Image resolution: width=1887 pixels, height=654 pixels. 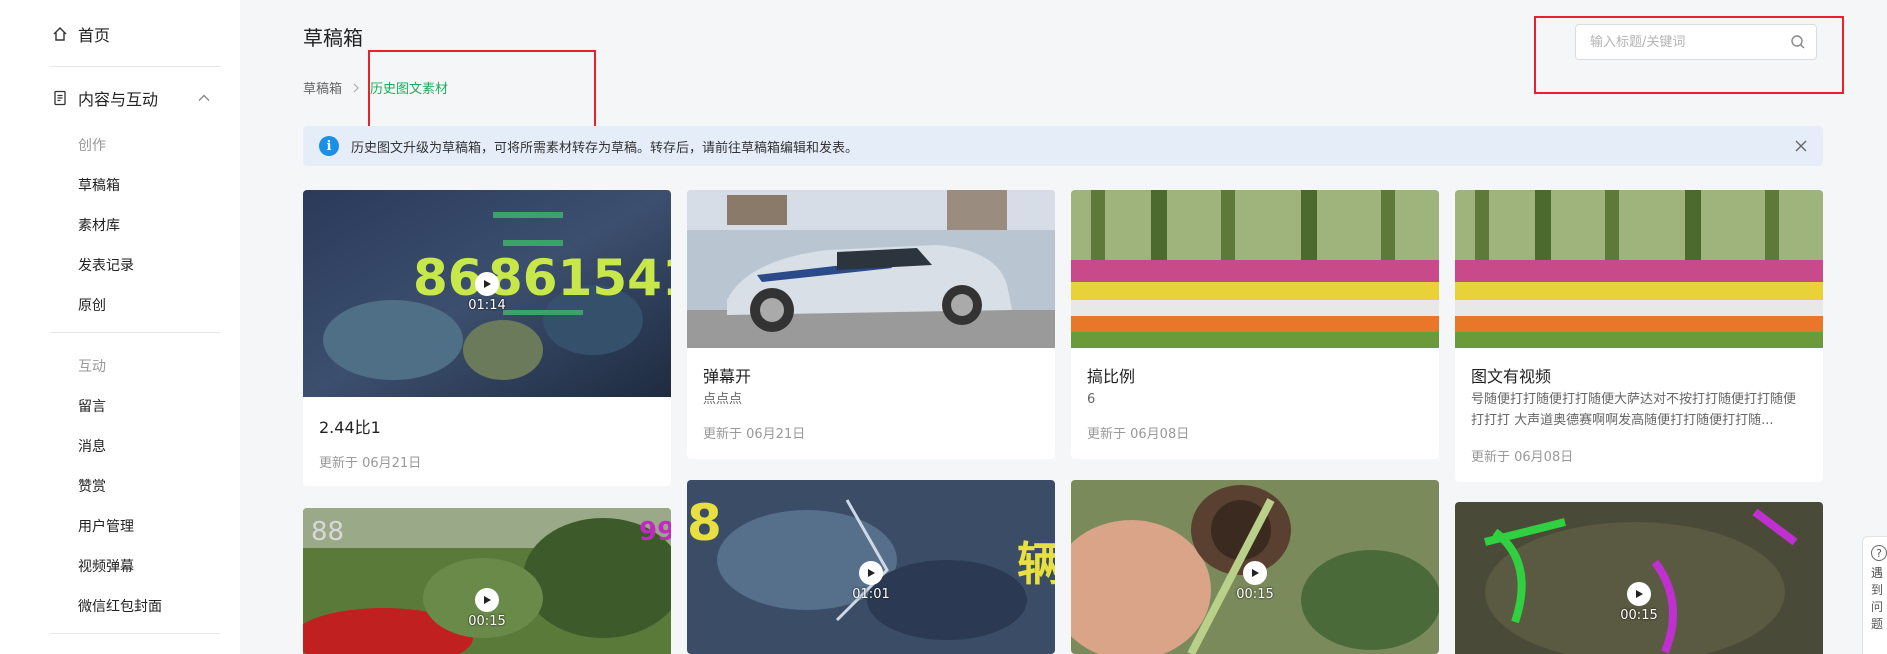 I want to click on card-title: 2.44比1, so click(x=350, y=427).